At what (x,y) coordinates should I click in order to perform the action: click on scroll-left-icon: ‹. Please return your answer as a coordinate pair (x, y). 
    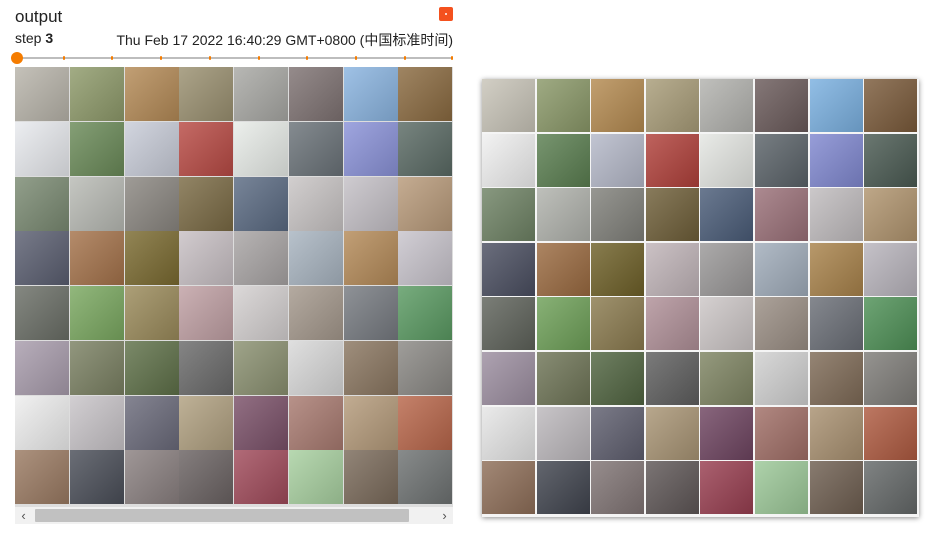
    Looking at the image, I should click on (23, 515).